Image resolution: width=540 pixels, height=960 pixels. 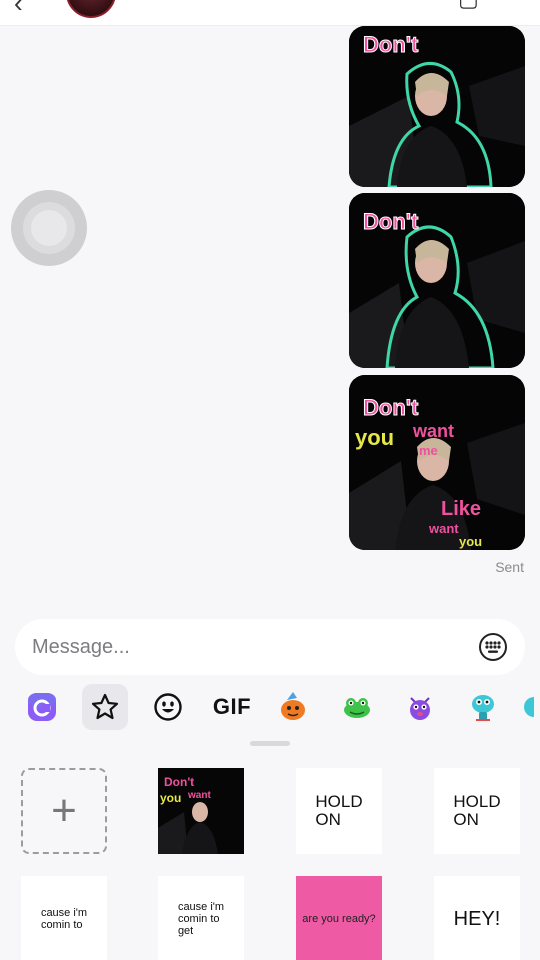 I want to click on sticker-tile: HEY!, so click(x=477, y=918).